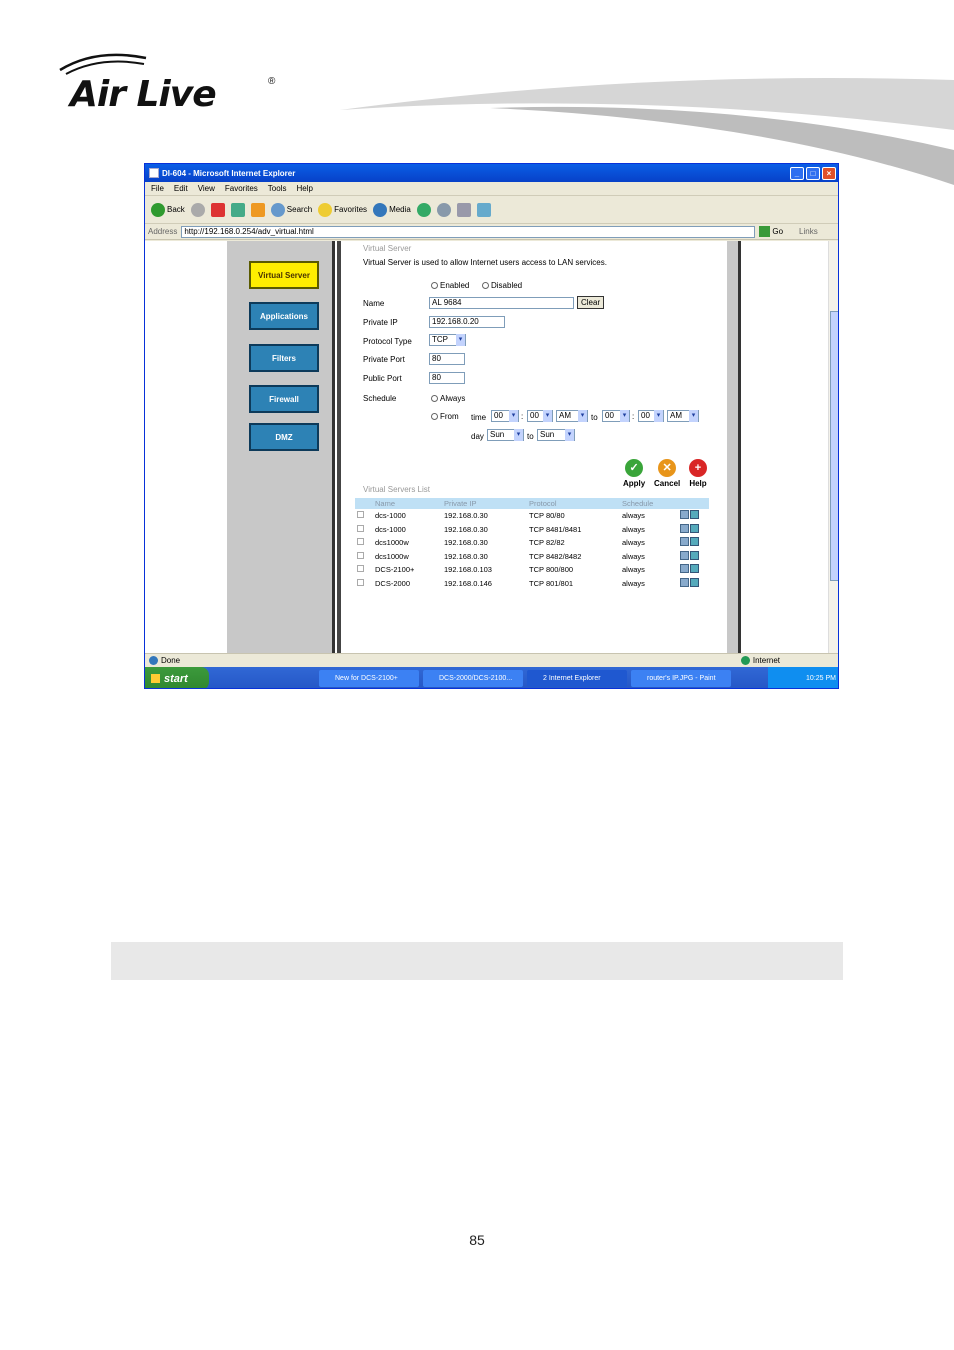 The width and height of the screenshot is (954, 1350). What do you see at coordinates (468, 583) in the screenshot?
I see `row-ip: 192.168.0.146` at bounding box center [468, 583].